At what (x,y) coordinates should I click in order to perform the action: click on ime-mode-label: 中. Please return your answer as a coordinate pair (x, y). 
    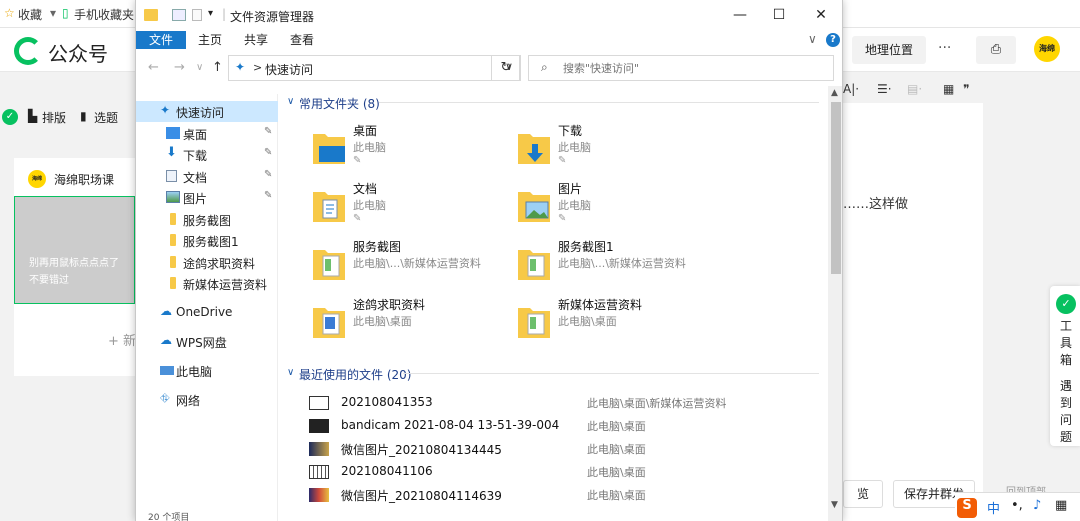
    Looking at the image, I should click on (993, 507).